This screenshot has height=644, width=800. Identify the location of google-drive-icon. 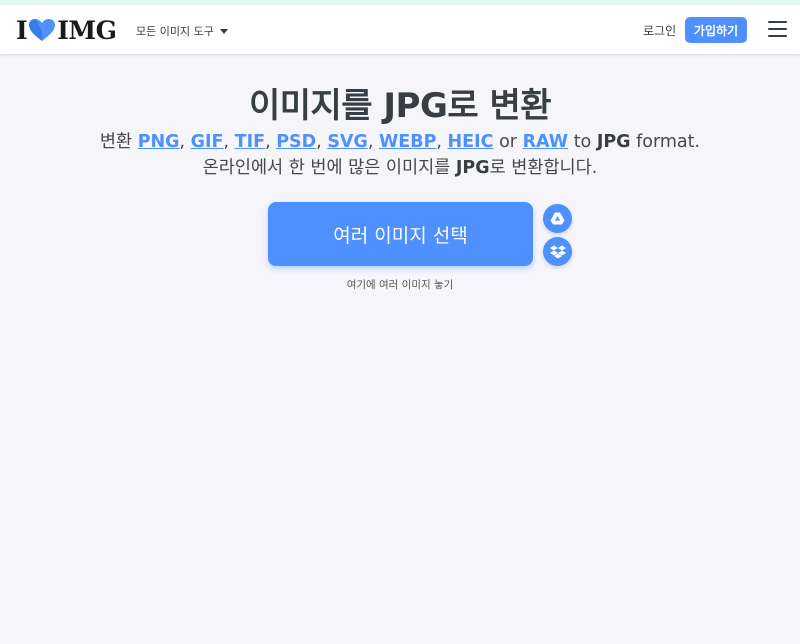
(557, 218).